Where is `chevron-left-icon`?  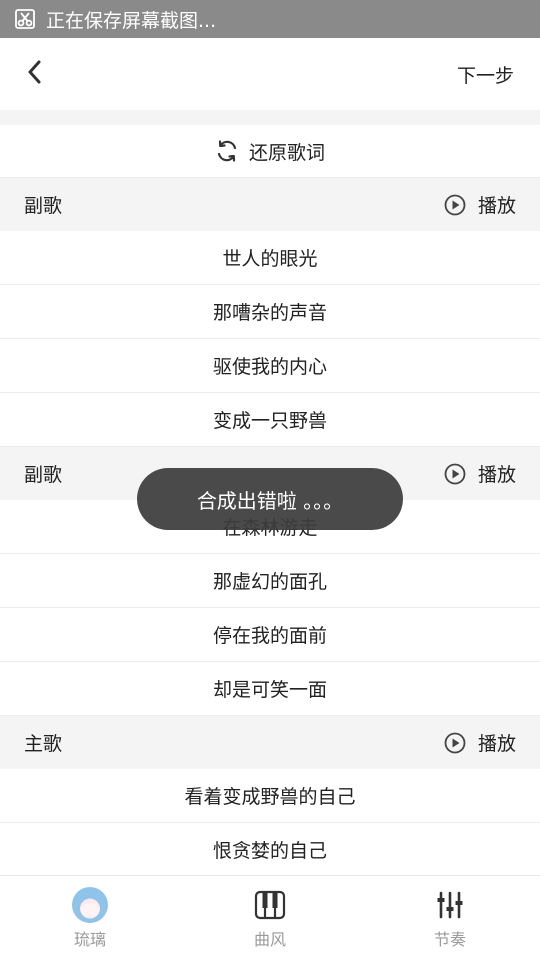
chevron-left-icon is located at coordinates (35, 74).